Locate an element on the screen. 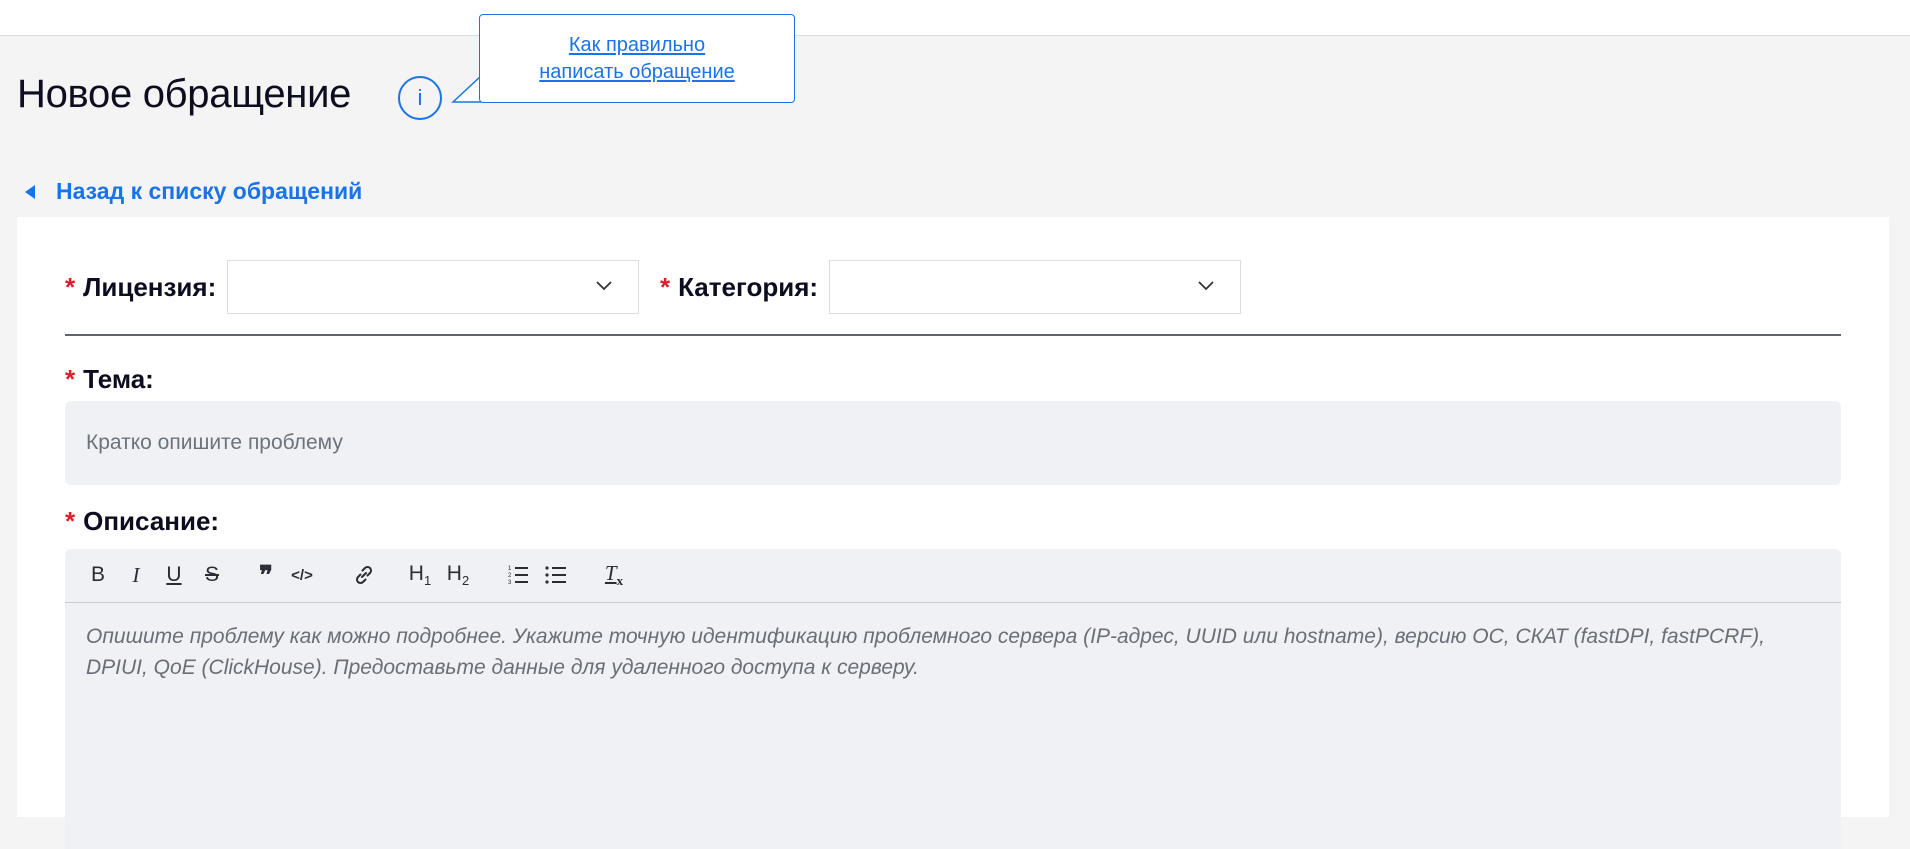 This screenshot has height=849, width=1910. page-title: Новое обращение is located at coordinates (184, 94).